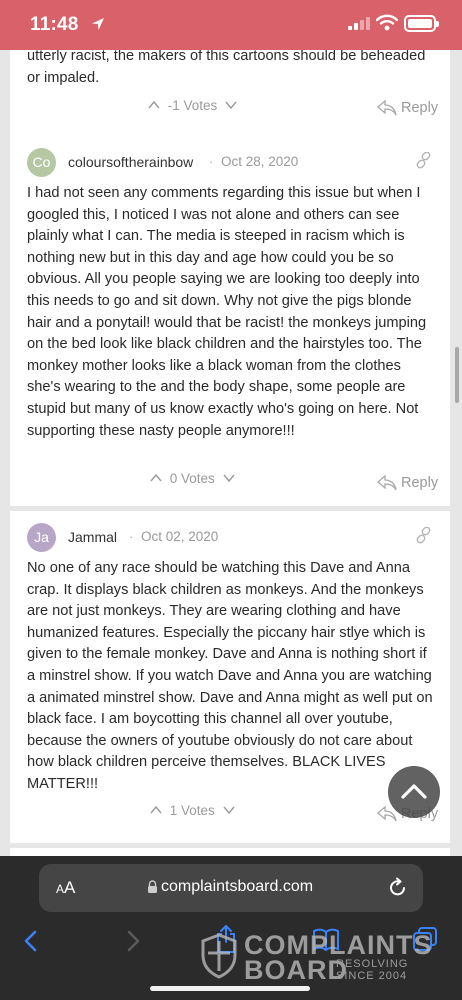  I want to click on comment-header: Ja Jammal · Oct 02, 2020, so click(232, 538).